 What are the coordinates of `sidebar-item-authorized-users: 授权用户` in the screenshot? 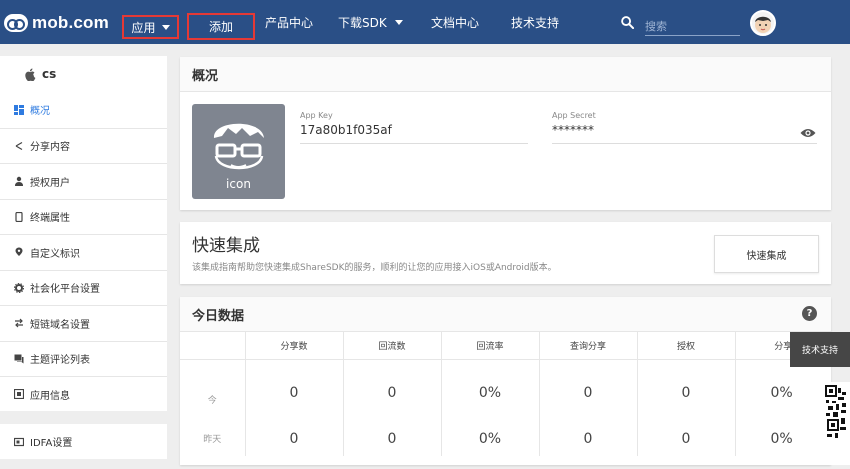 It's located at (83, 181).